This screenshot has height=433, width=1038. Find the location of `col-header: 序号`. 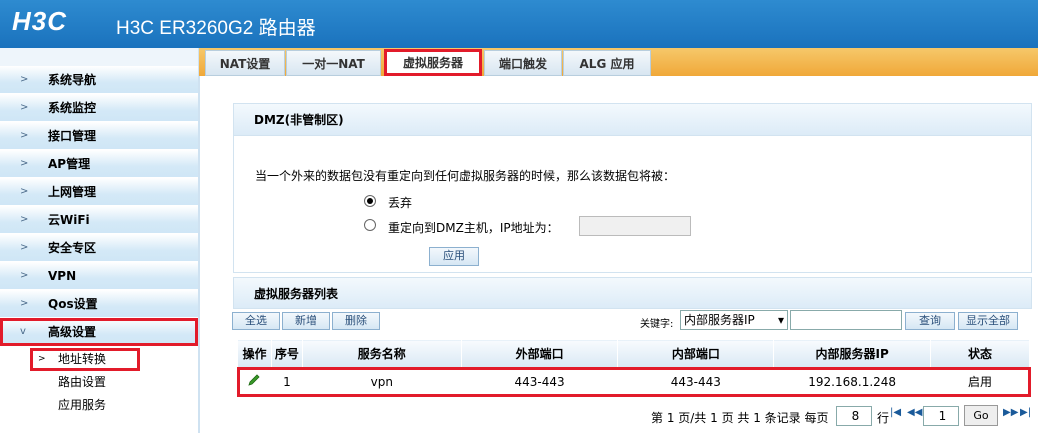

col-header: 序号 is located at coordinates (286, 353).